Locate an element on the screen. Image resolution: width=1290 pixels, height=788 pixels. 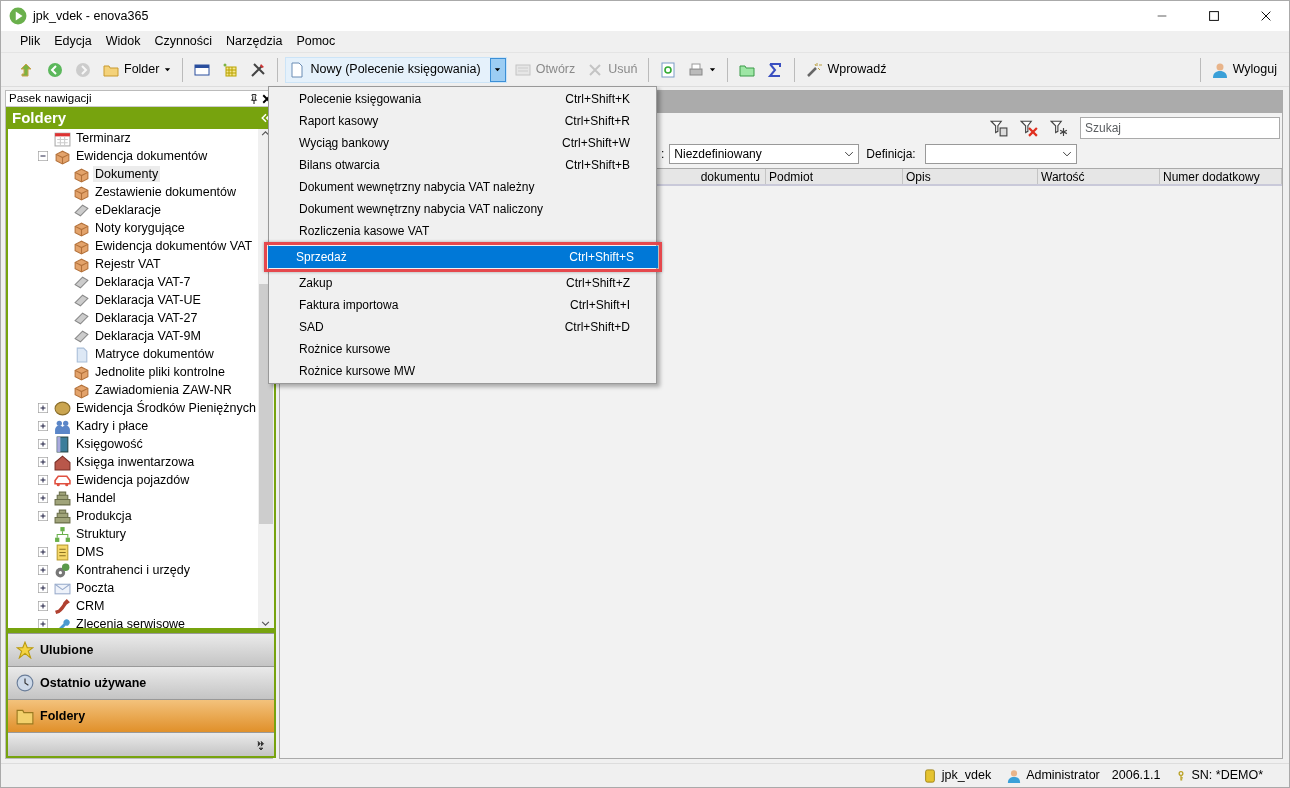
chevron-more-icon is located at coordinates (260, 744).